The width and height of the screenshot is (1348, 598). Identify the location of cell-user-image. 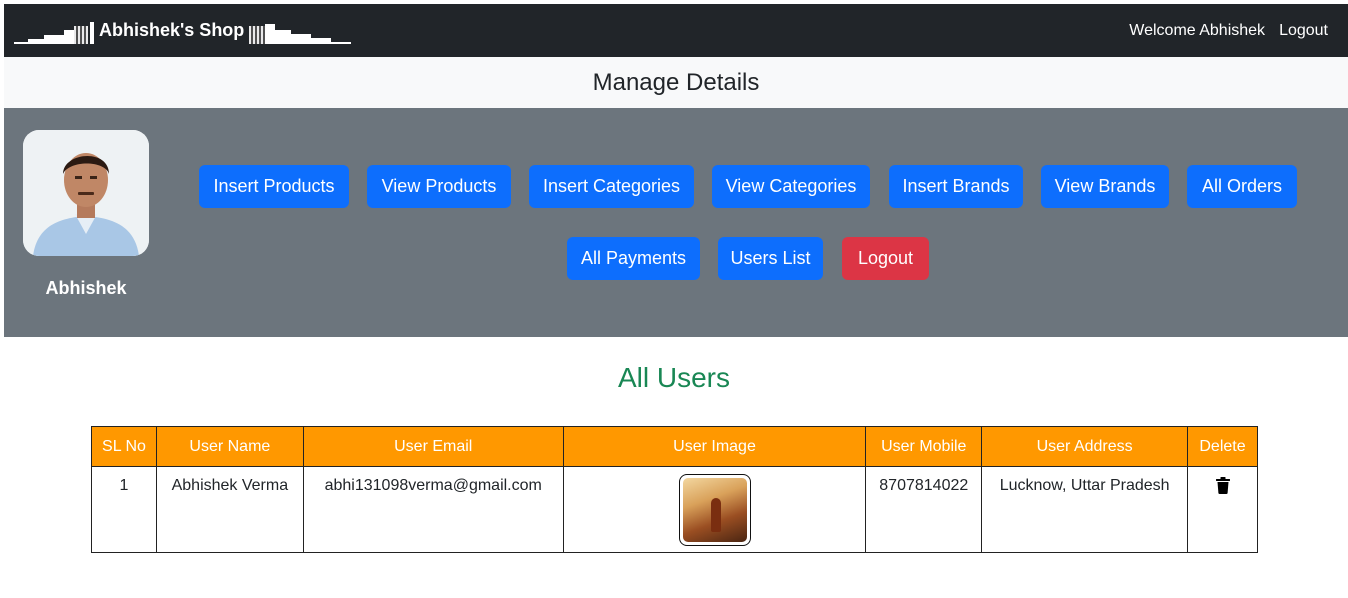
(714, 509).